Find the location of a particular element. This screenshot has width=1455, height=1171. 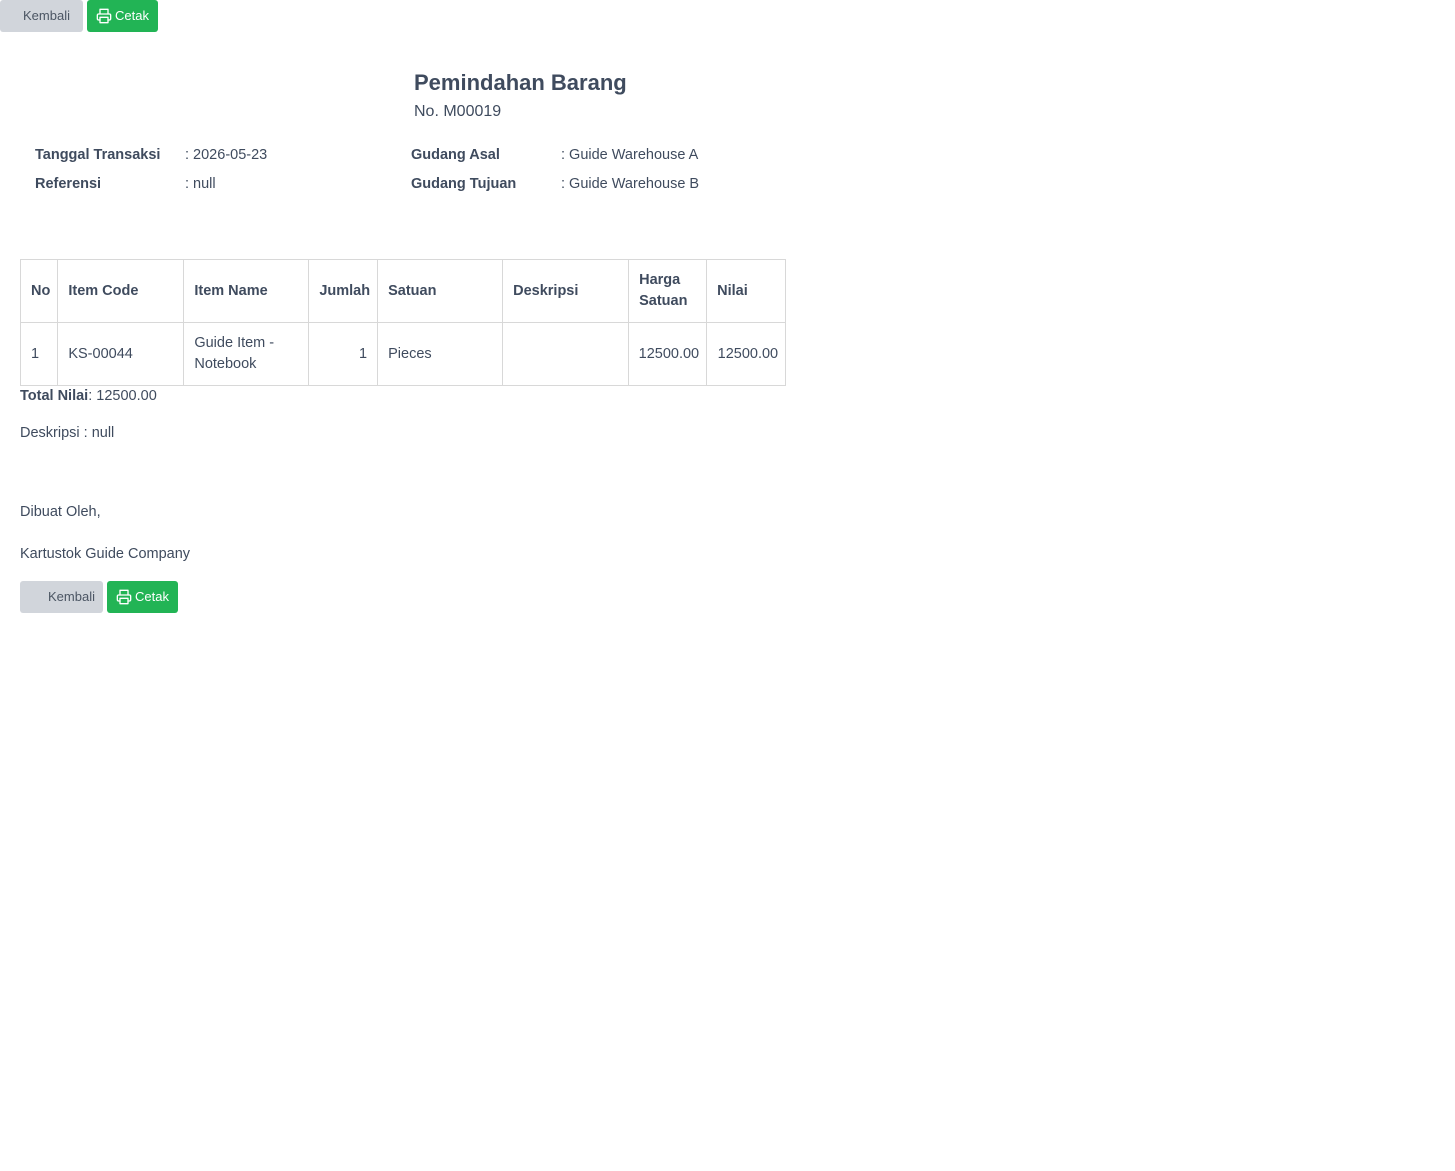

total-nilai: Total Nilai: 12500.00 is located at coordinates (88, 396).